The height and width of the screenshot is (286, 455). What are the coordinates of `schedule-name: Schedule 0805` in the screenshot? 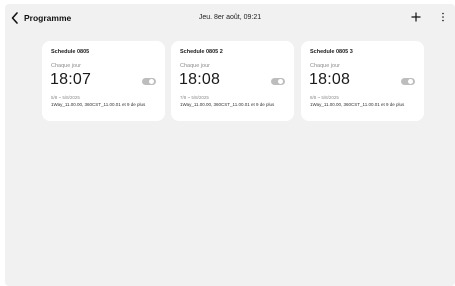 It's located at (70, 52).